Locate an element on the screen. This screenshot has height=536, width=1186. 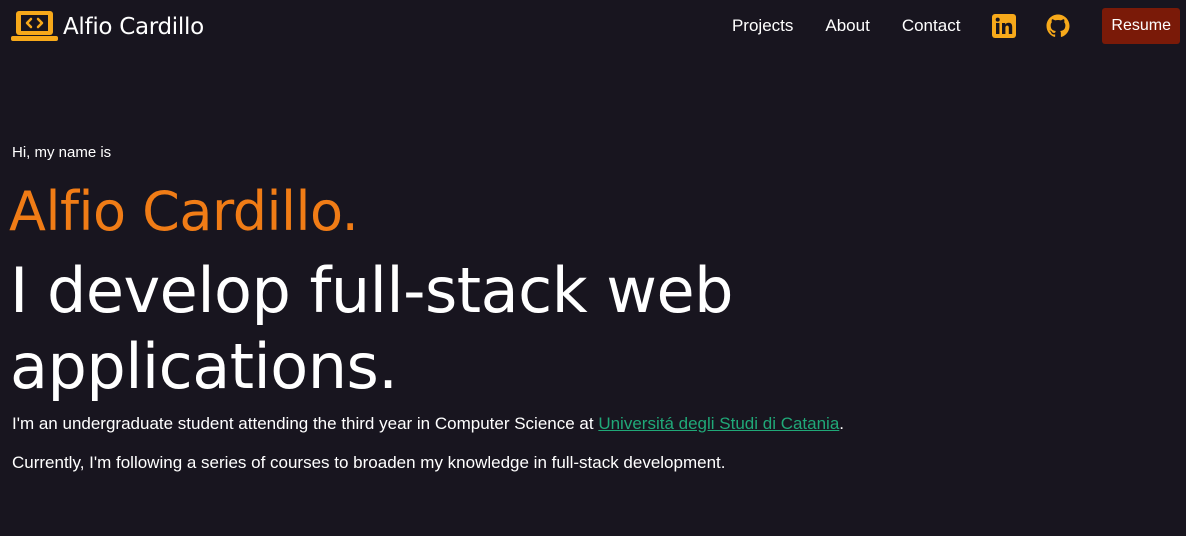
greeting-text: Hi, my name is is located at coordinates (62, 152).